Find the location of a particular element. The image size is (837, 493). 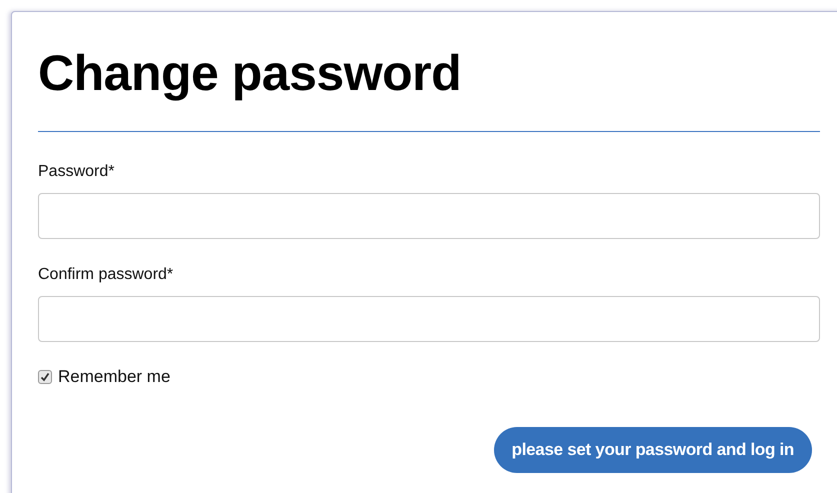

field-label: Password* is located at coordinates (77, 172).